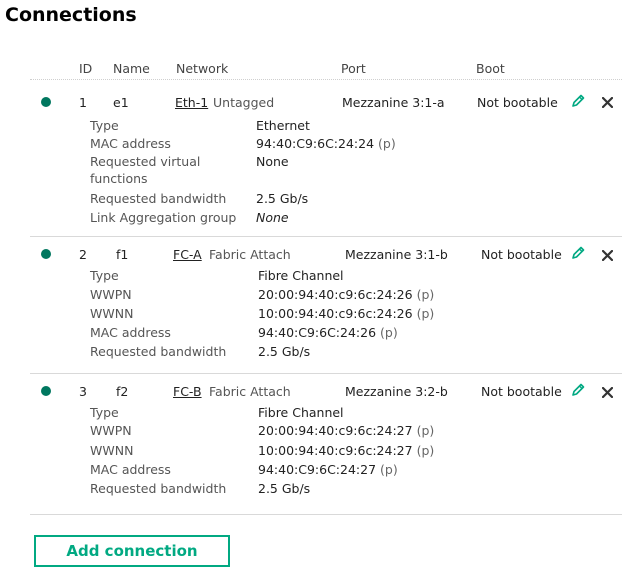 Image resolution: width=624 pixels, height=575 pixels. Describe the element at coordinates (393, 102) in the screenshot. I see `connection-port: Mezzanine 3:1-a` at that location.